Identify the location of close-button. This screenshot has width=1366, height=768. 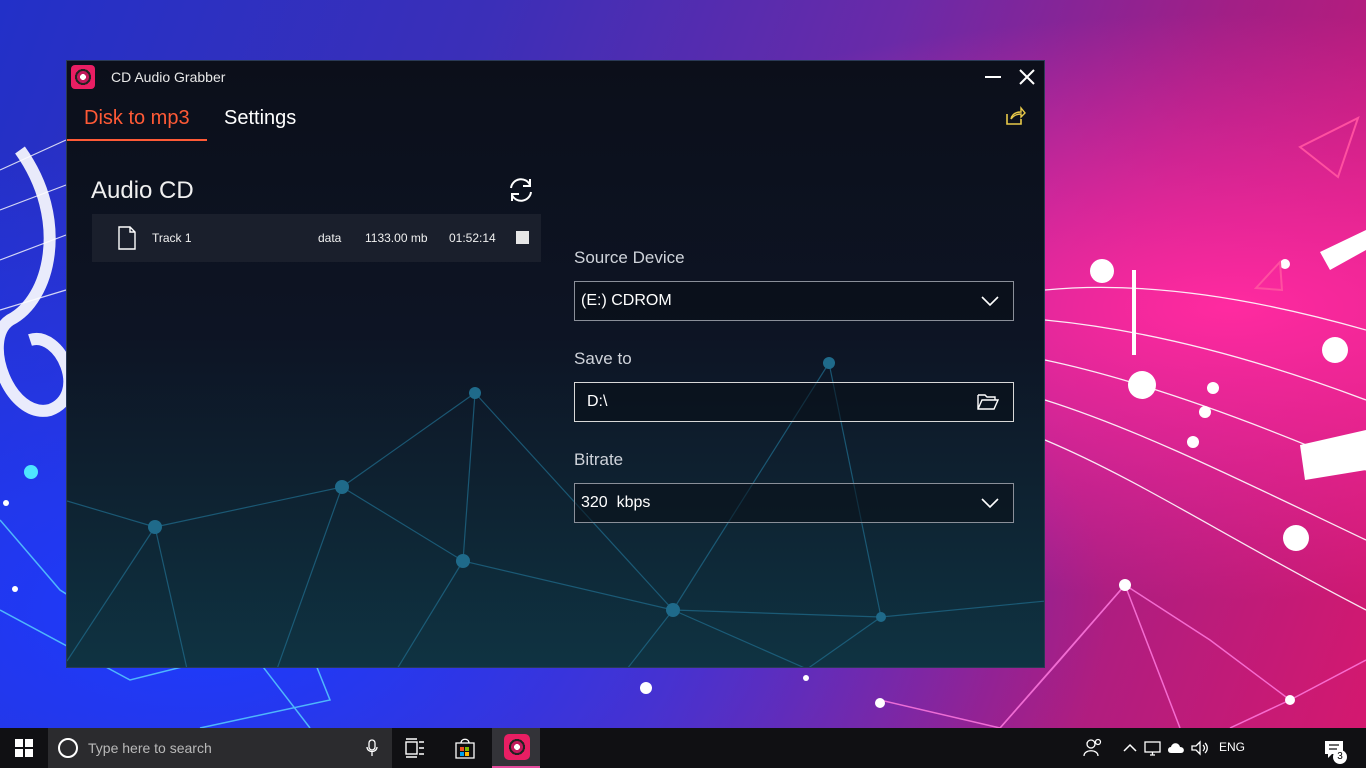
(1027, 77).